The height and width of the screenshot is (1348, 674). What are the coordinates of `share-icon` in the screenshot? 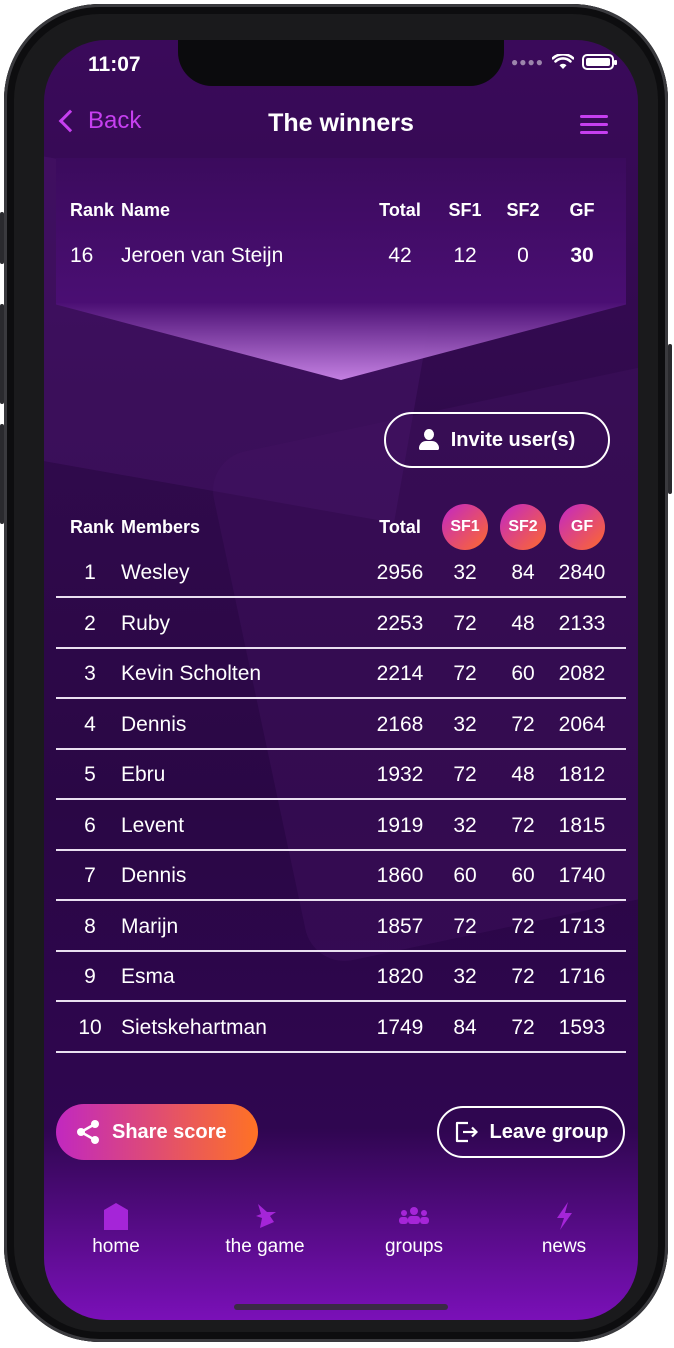 It's located at (88, 1132).